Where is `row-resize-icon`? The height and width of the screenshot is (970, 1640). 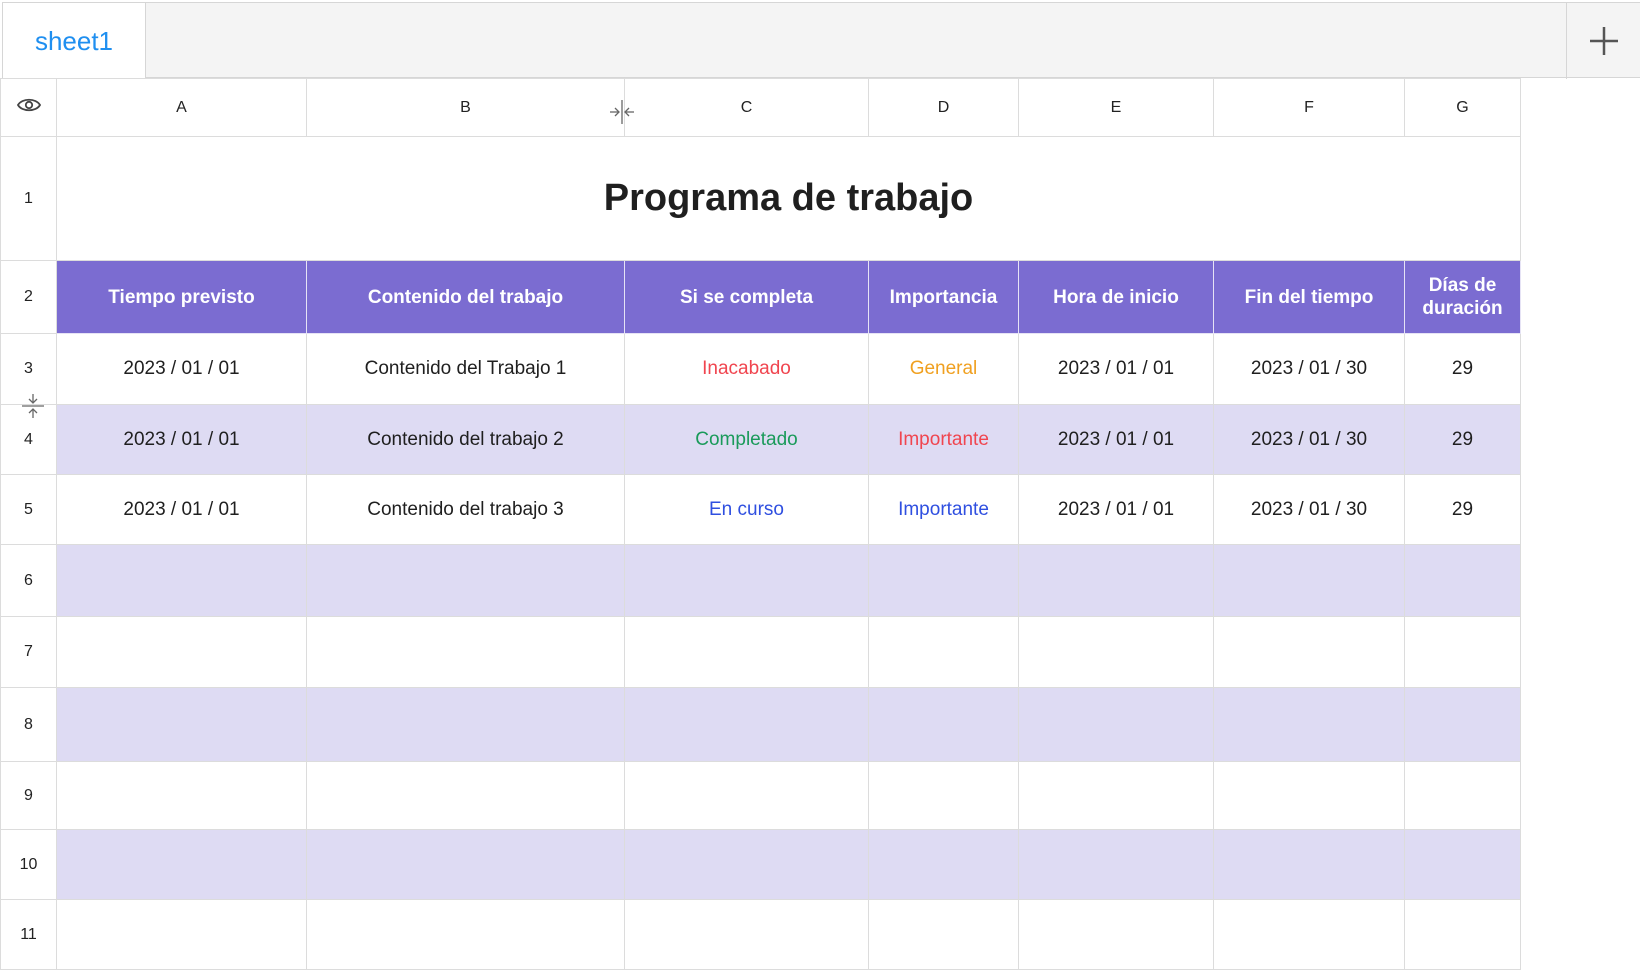 row-resize-icon is located at coordinates (33, 406).